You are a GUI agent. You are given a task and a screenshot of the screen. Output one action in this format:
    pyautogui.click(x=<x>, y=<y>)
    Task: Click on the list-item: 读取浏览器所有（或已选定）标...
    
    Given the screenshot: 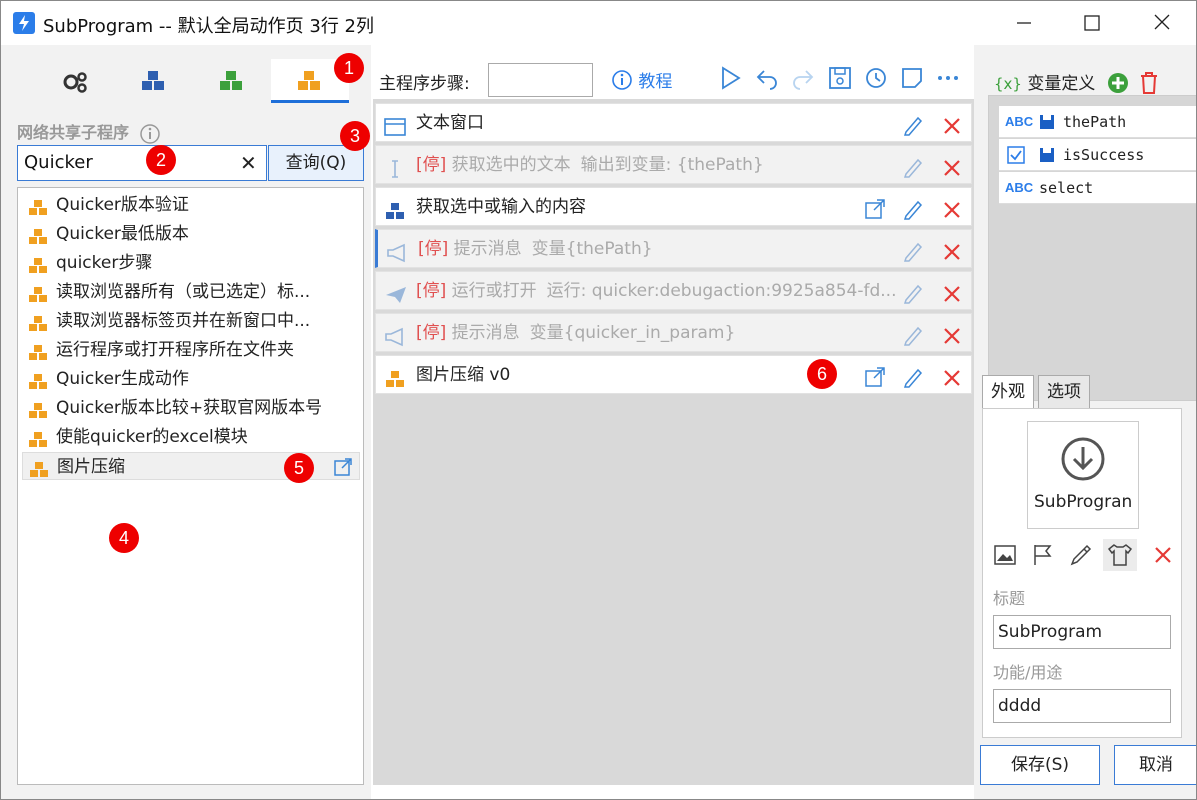 What is the action you would take?
    pyautogui.click(x=191, y=292)
    